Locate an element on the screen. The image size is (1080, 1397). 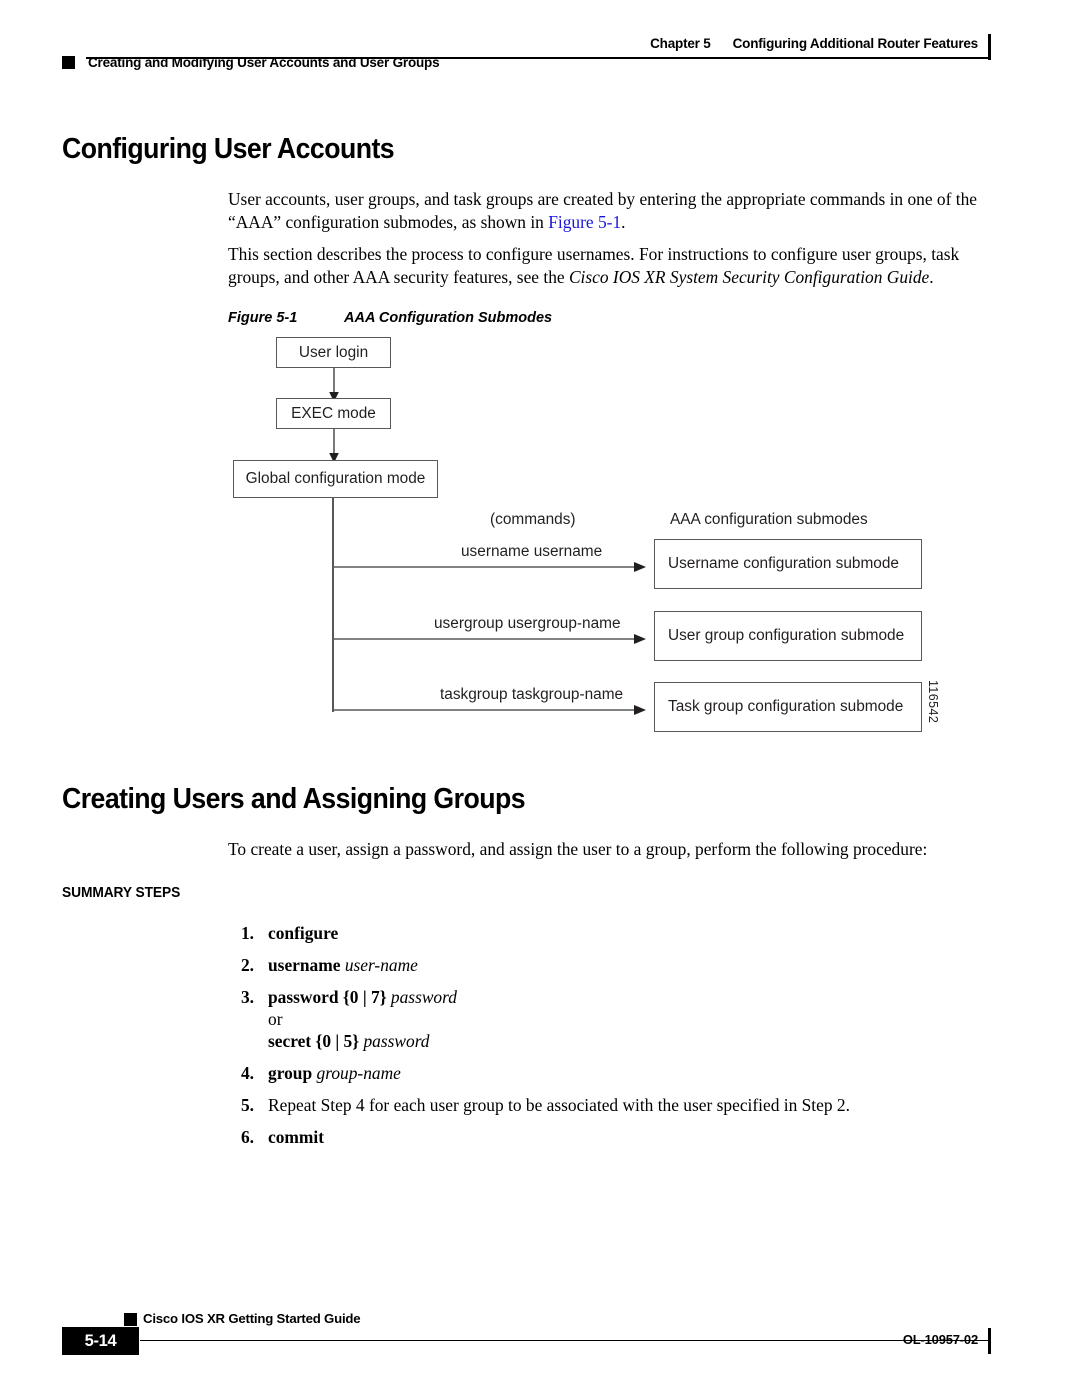
diagram-node-user-login: User login is located at coordinates (333, 352).